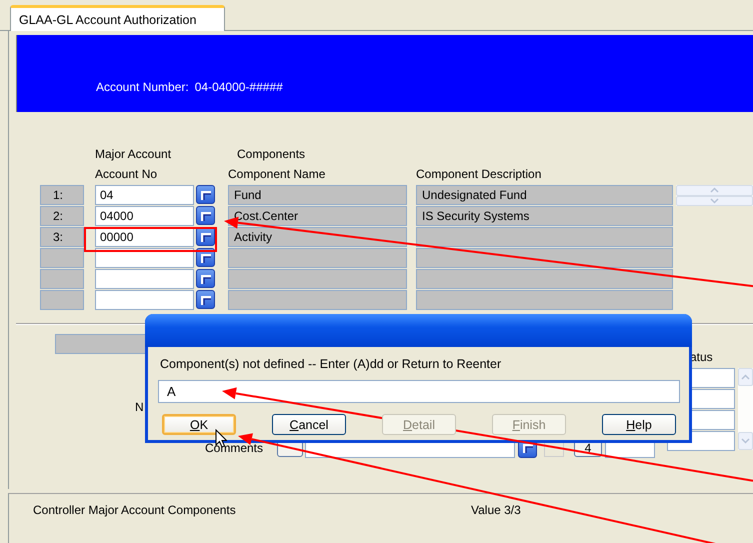 This screenshot has width=753, height=543. Describe the element at coordinates (317, 216) in the screenshot. I see `table-cell: Cost.Center` at that location.